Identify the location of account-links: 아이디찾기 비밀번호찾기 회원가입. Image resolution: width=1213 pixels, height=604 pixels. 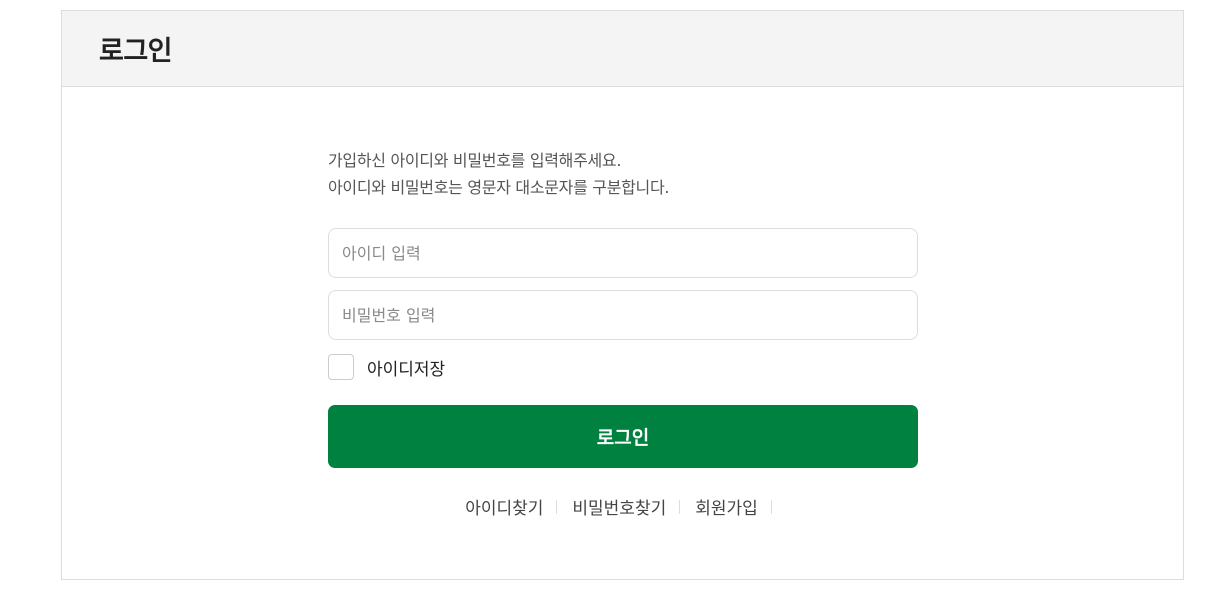
(623, 506).